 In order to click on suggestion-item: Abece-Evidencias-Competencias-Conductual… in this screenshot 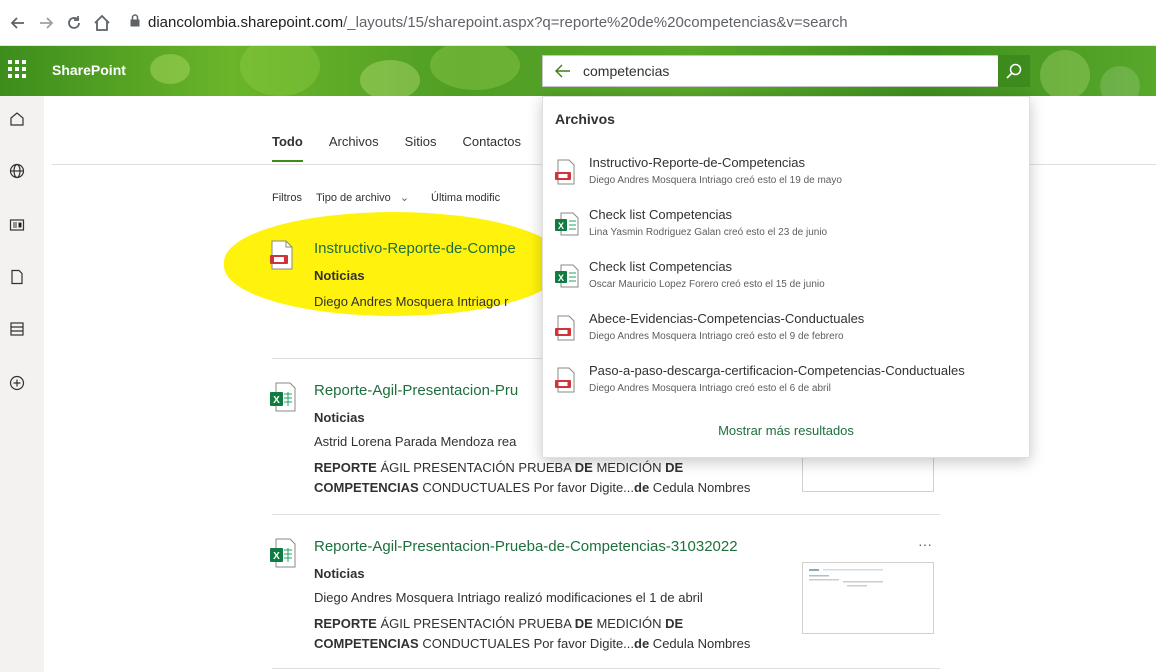, I will do `click(790, 333)`.